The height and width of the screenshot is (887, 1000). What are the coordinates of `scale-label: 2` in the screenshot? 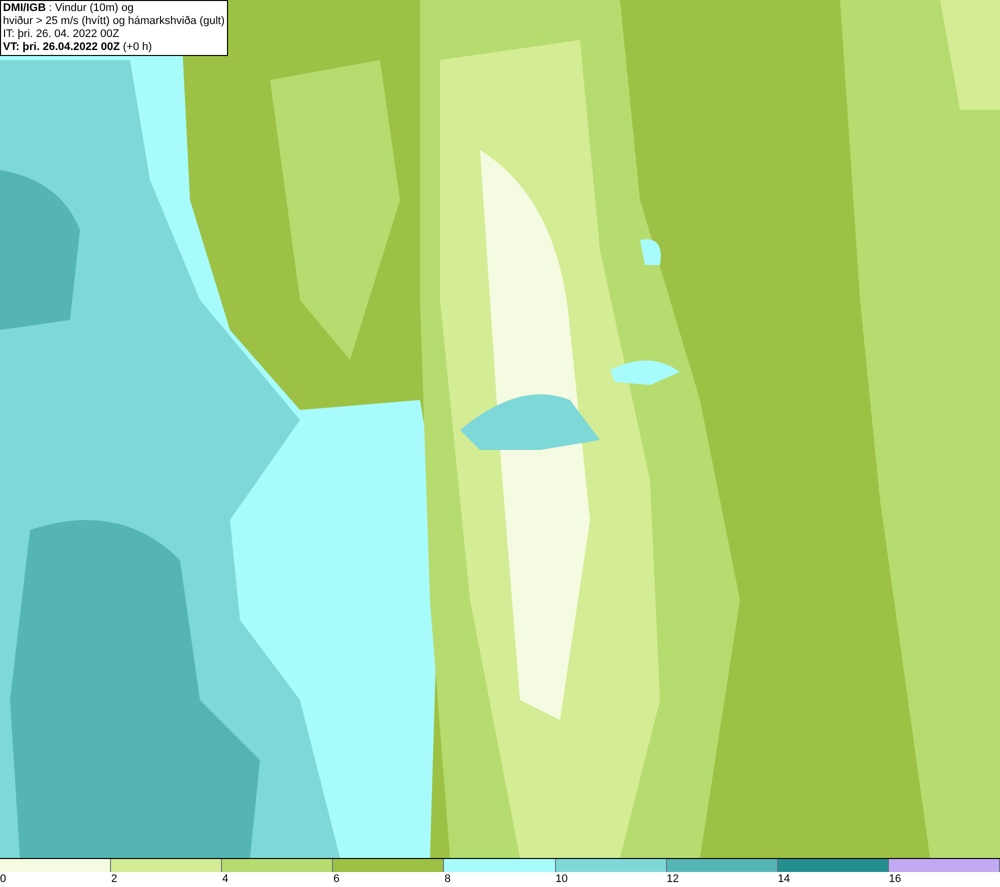 It's located at (114, 879).